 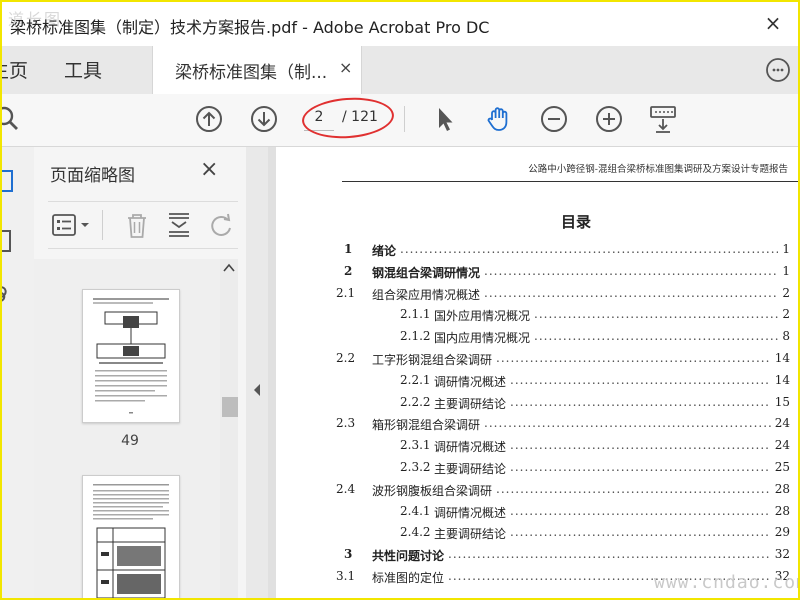 I want to click on thumbnail-table-graphic, so click(x=131, y=541).